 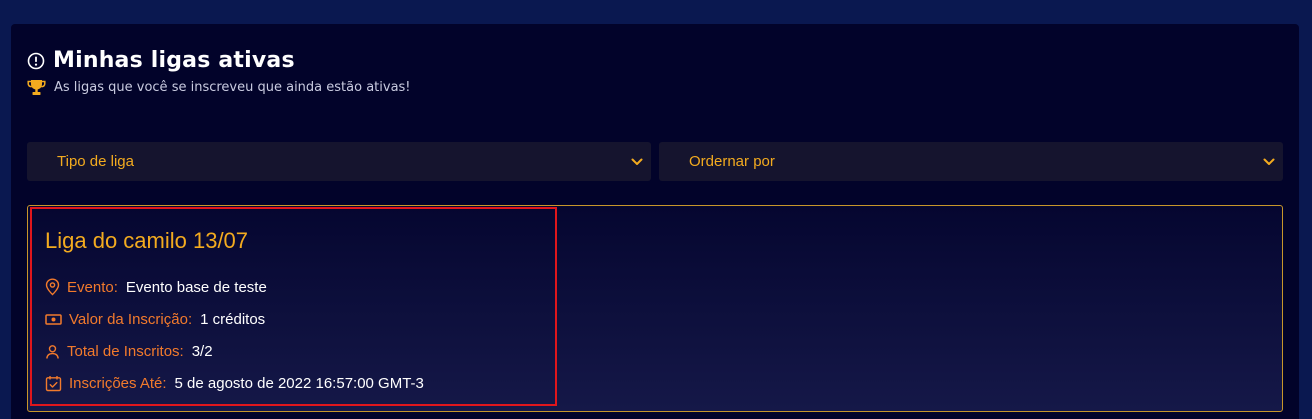 What do you see at coordinates (299, 383) in the screenshot?
I see `deadline-value: 5 de agosto de 2022 16:57:00 GMT-3` at bounding box center [299, 383].